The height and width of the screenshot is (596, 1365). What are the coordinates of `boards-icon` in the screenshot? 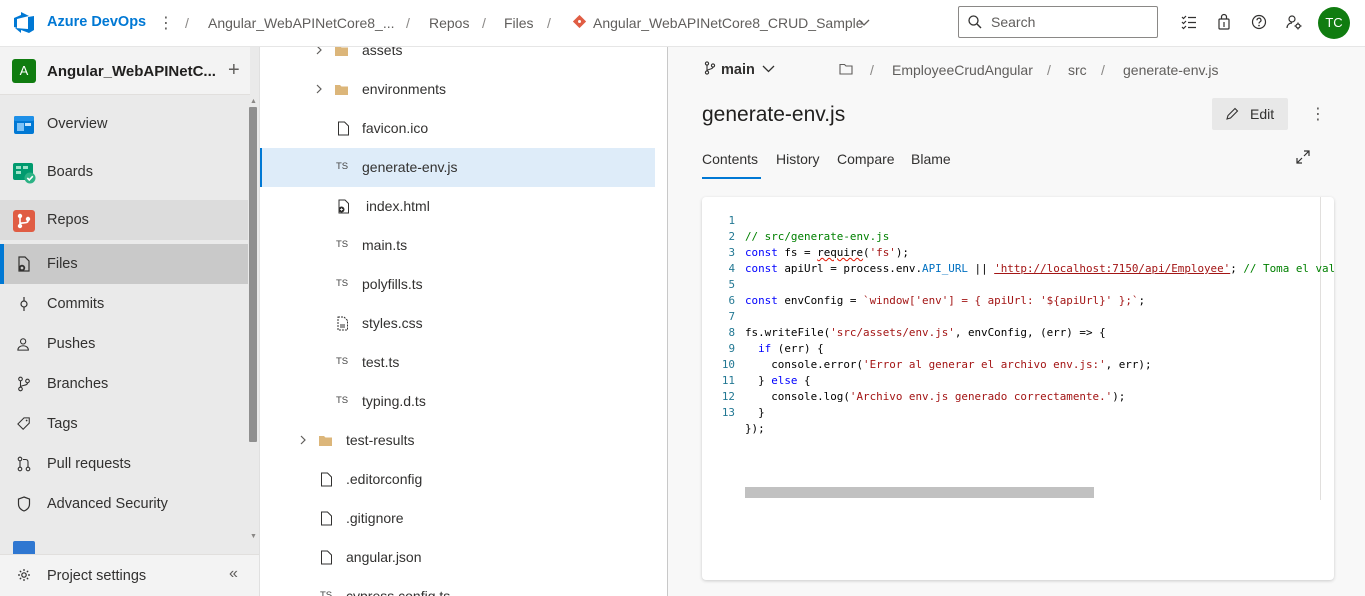 It's located at (24, 173).